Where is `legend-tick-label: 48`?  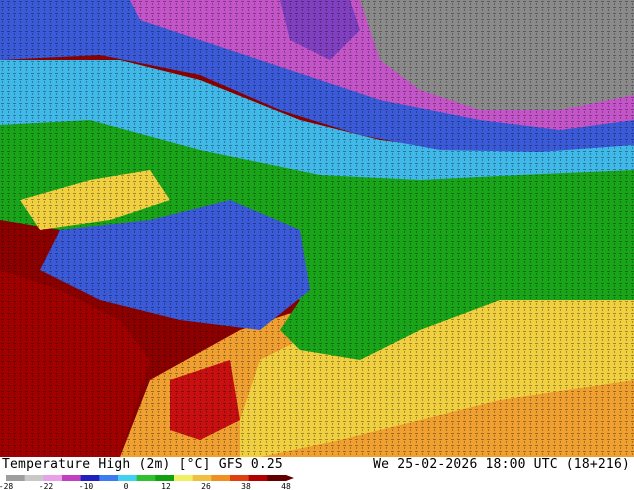
legend-tick-label: 48 is located at coordinates (286, 486).